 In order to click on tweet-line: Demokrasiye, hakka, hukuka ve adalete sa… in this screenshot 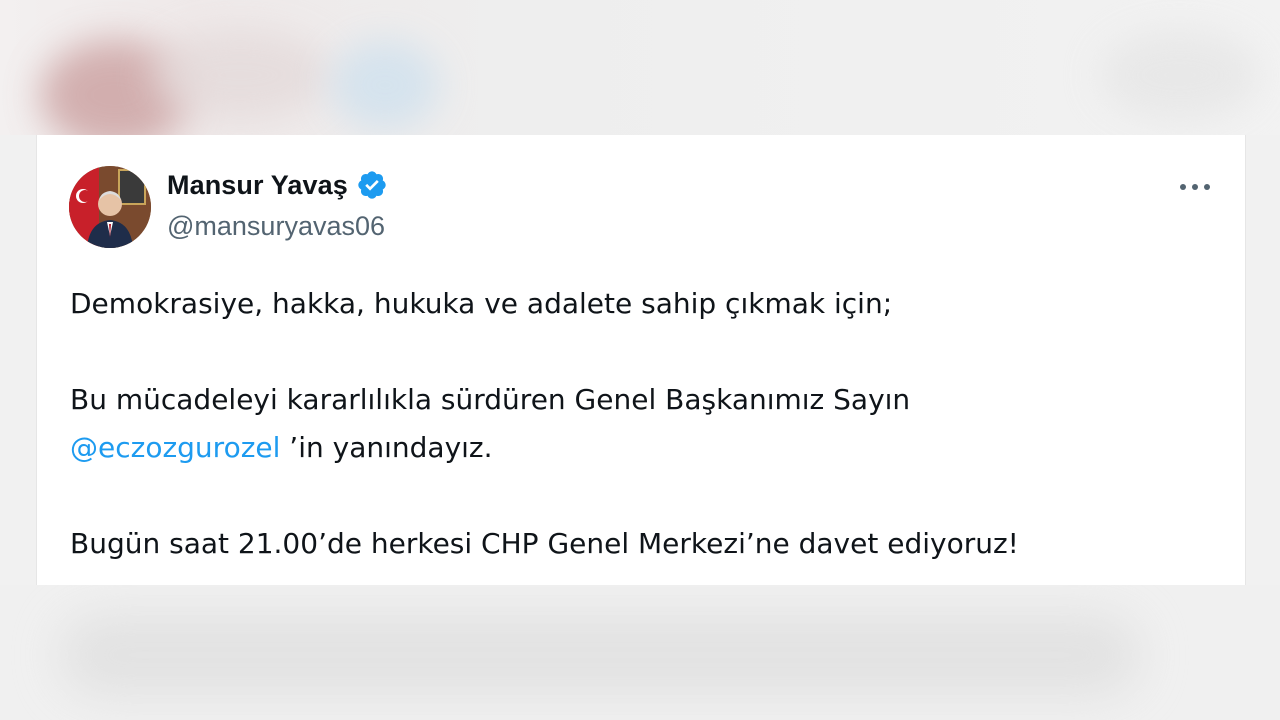, I will do `click(481, 303)`.